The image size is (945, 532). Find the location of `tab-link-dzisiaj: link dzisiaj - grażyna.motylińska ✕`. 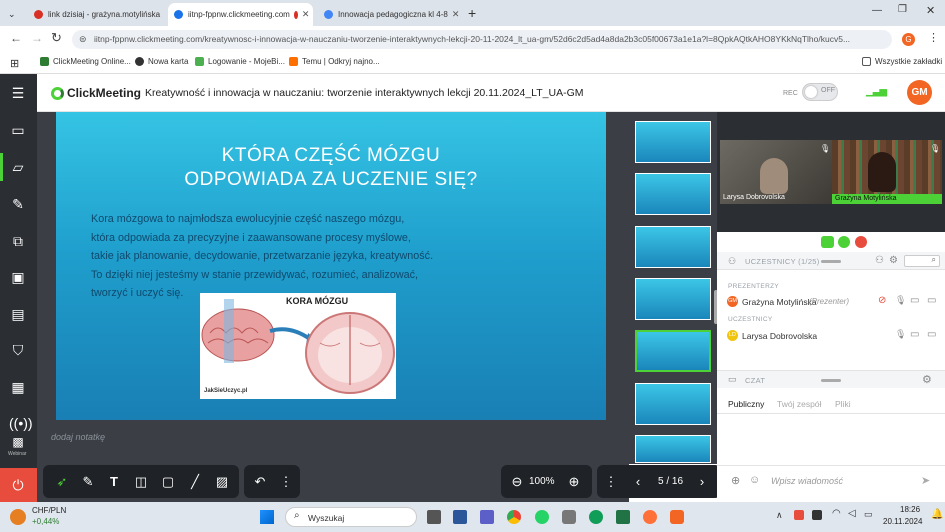

tab-link-dzisiaj: link dzisiaj - grażyna.motylińska ✕ is located at coordinates (95, 14).